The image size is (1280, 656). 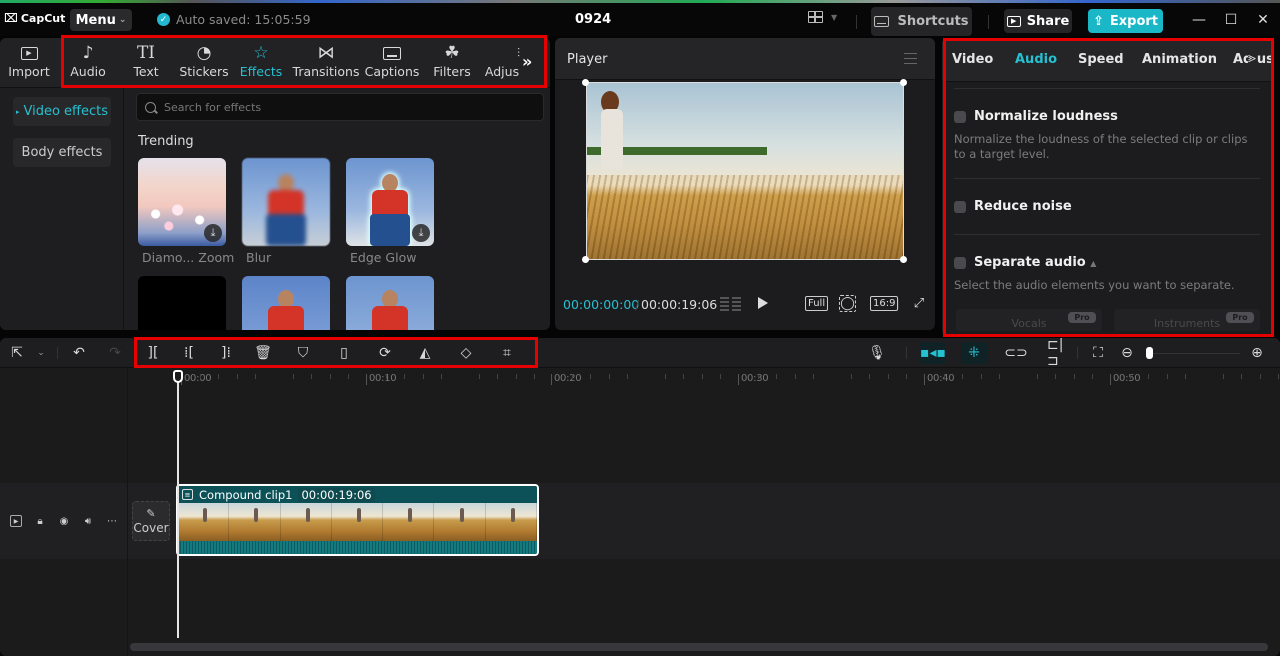 I want to click on cover-button: ✎ Cover, so click(x=151, y=521).